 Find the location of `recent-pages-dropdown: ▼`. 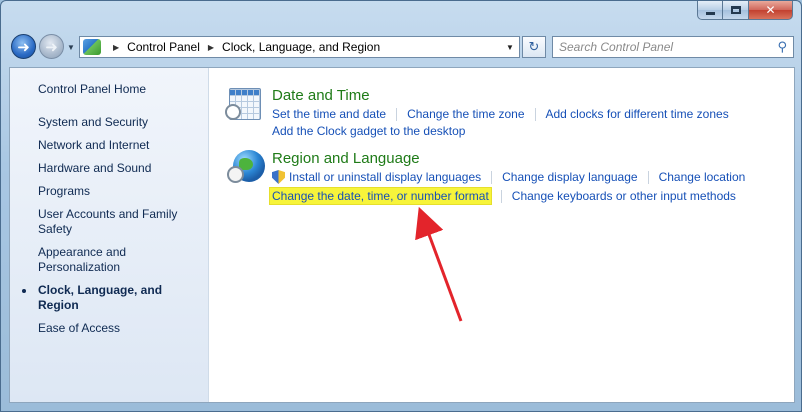

recent-pages-dropdown: ▼ is located at coordinates (71, 47).